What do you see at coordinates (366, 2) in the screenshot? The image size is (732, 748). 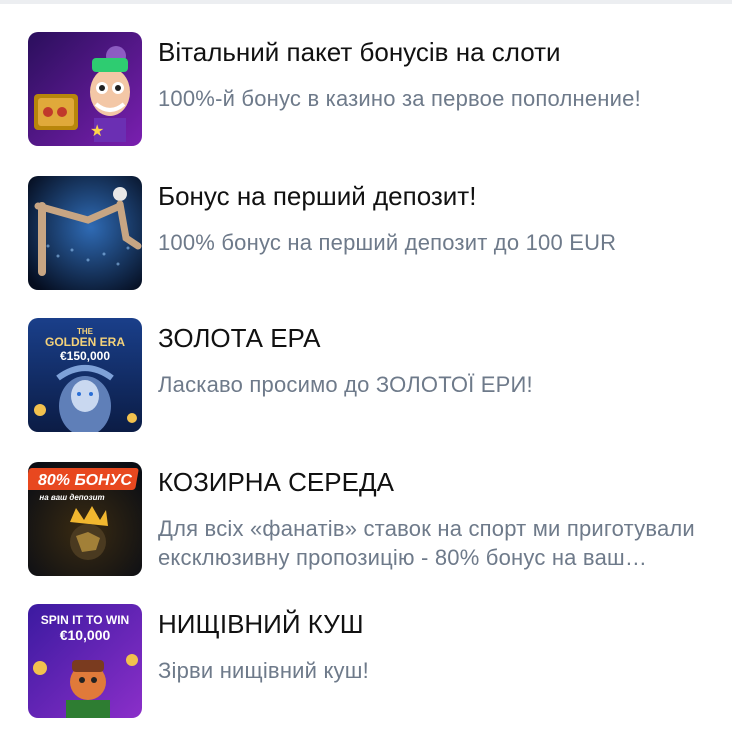 I see `top-divider` at bounding box center [366, 2].